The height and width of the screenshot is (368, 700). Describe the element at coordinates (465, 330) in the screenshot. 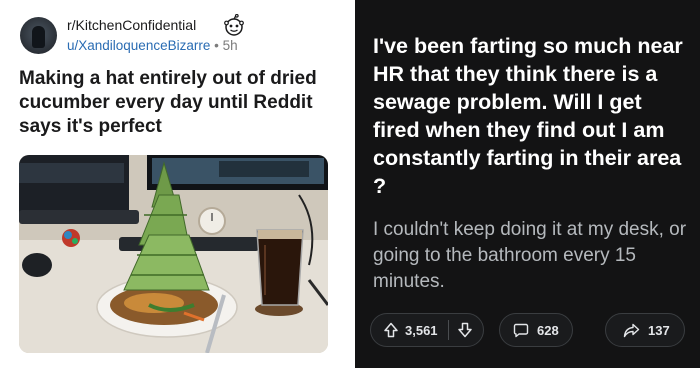

I see `downvote-icon` at that location.